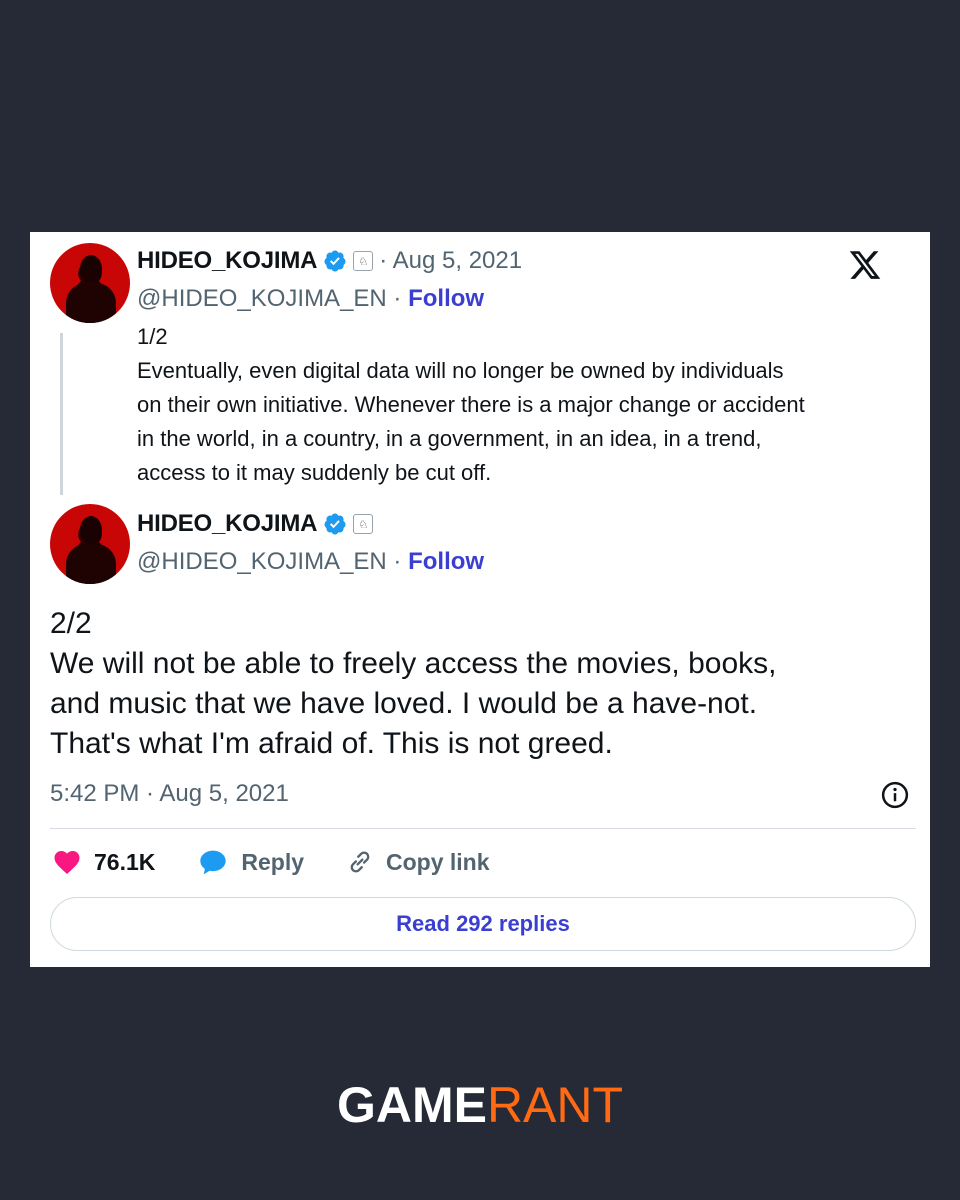  I want to click on reply-button: Reply, so click(250, 862).